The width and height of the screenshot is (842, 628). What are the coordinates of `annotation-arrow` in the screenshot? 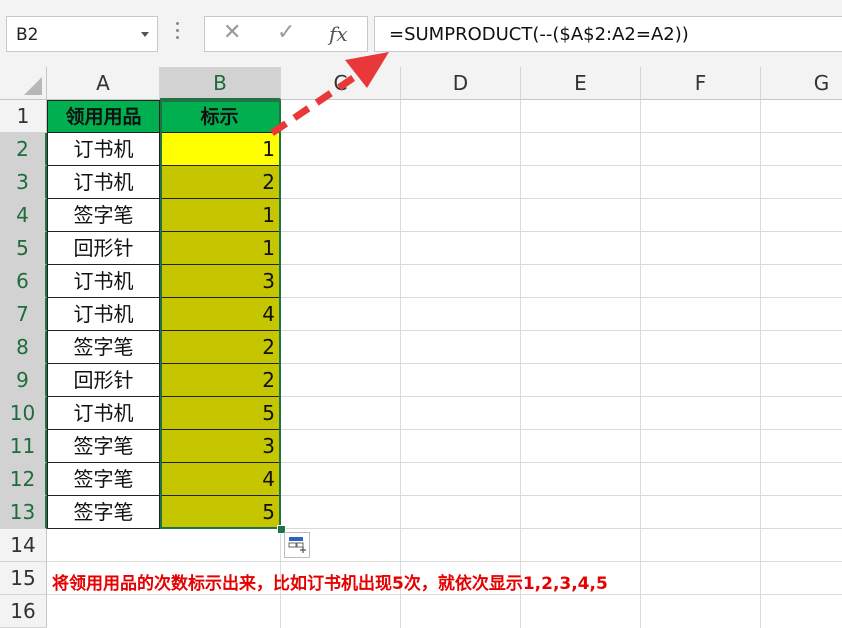 It's located at (329, 94).